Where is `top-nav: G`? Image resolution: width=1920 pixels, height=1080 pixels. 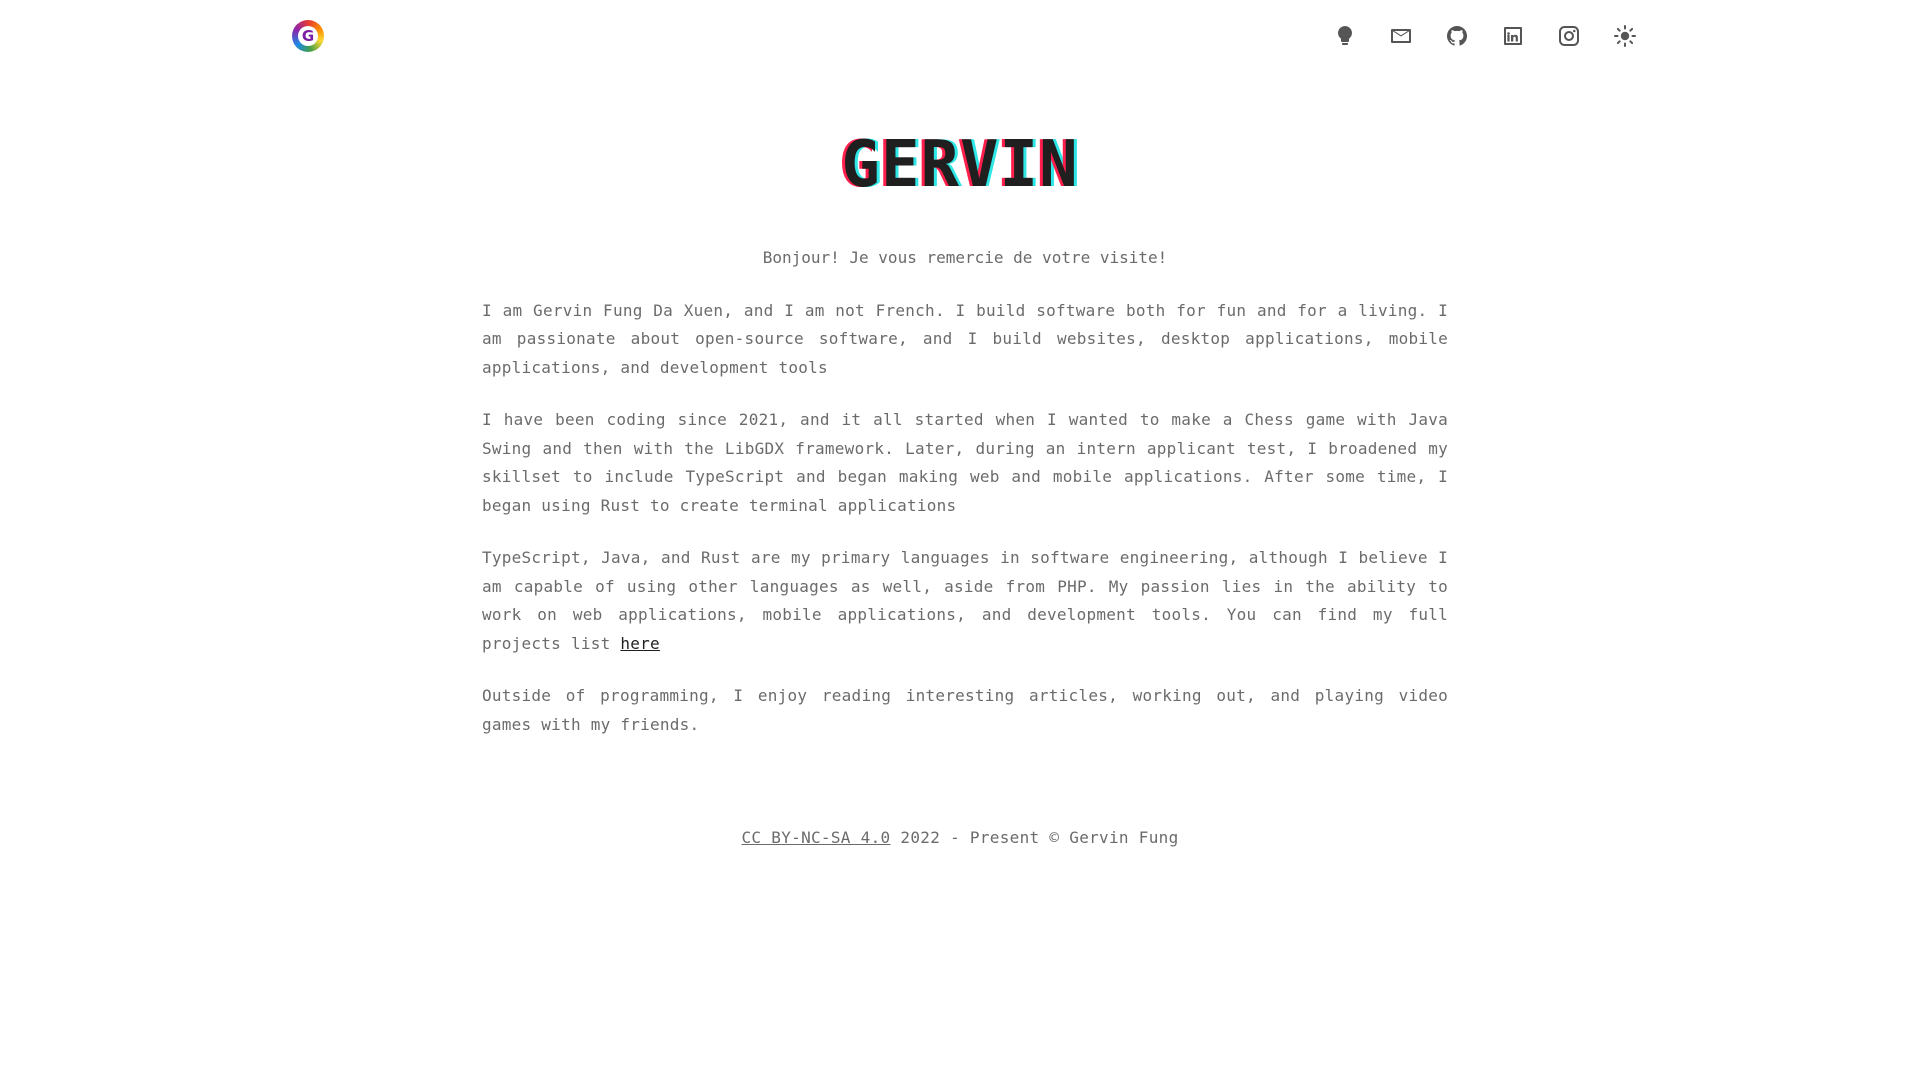
top-nav: G is located at coordinates (964, 36).